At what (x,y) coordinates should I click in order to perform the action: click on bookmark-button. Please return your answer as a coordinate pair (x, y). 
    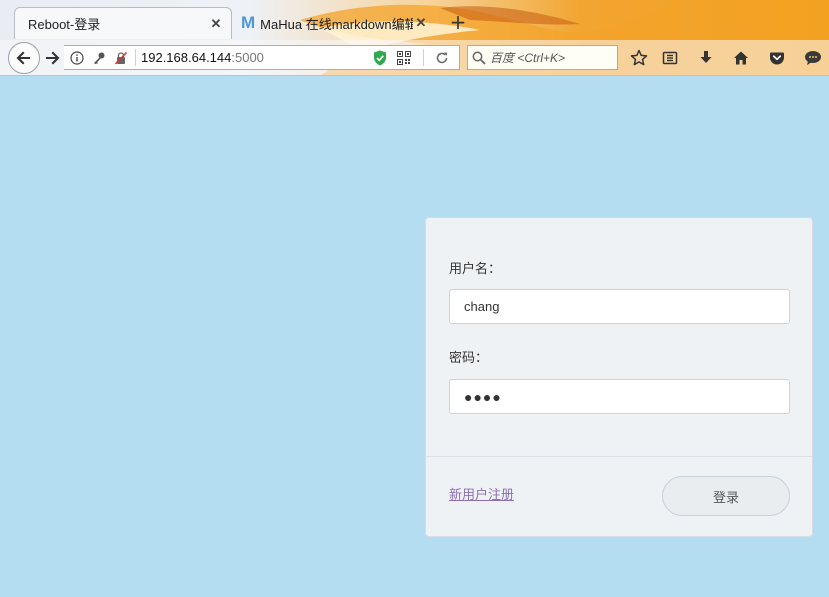
    Looking at the image, I should click on (639, 58).